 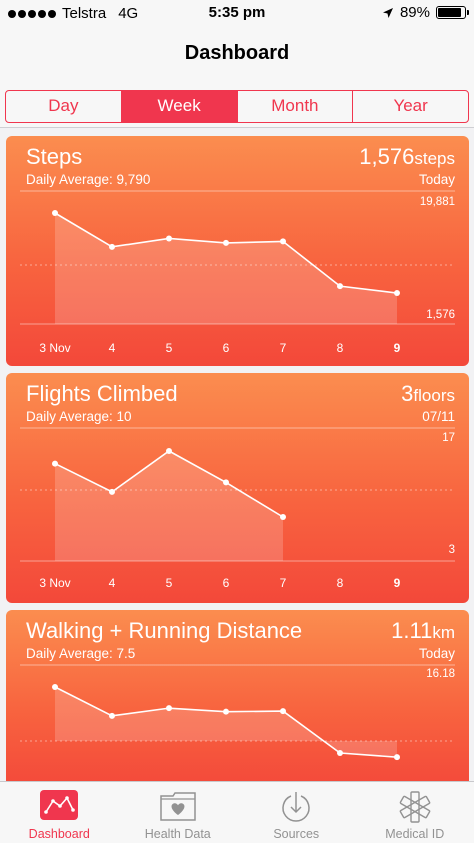 I want to click on flights-chart, so click(x=237, y=494).